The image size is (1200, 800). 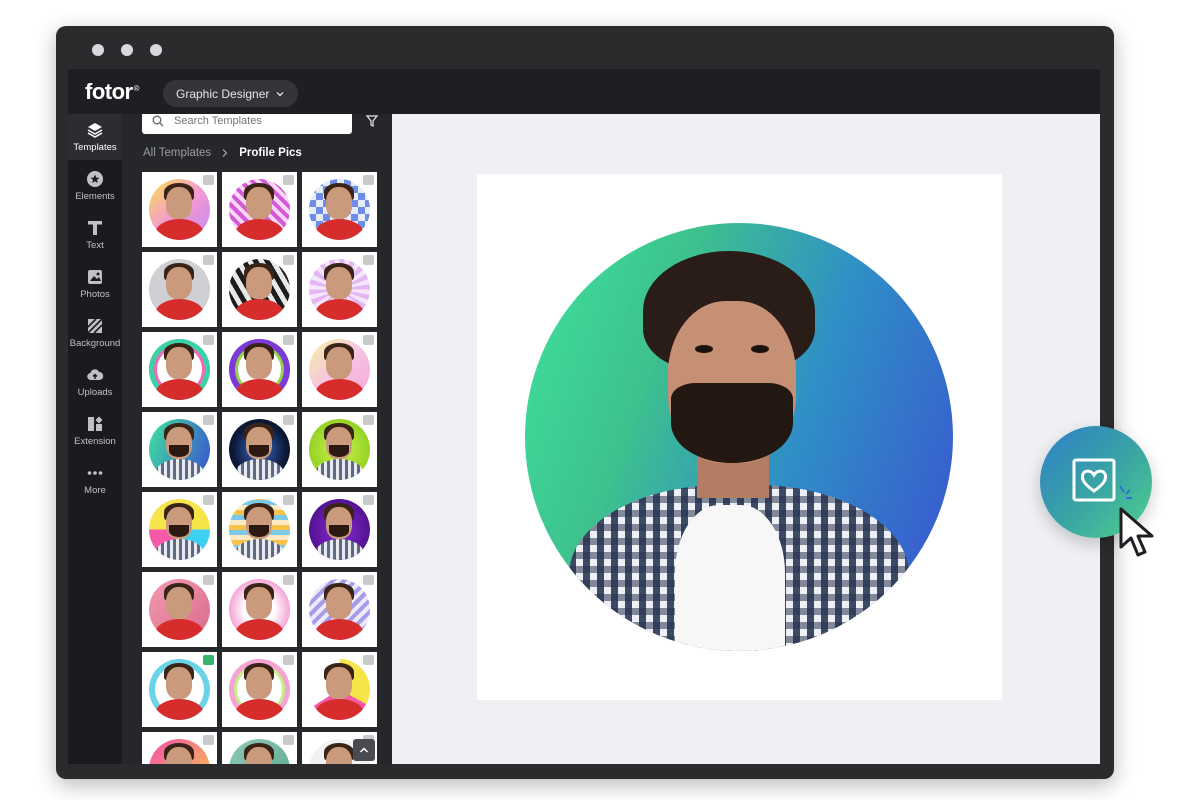 I want to click on rail-item-elements: Elements, so click(x=95, y=186).